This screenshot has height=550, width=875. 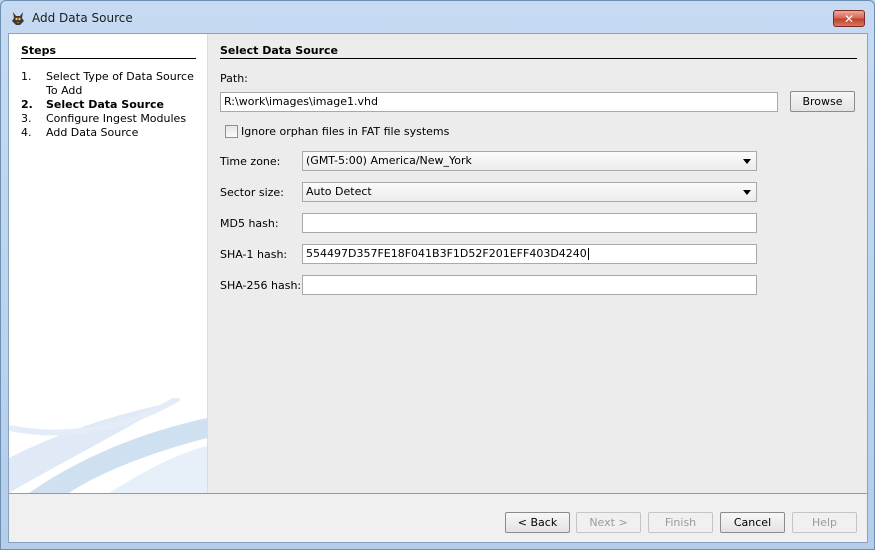 I want to click on panel-divider, so click(x=538, y=58).